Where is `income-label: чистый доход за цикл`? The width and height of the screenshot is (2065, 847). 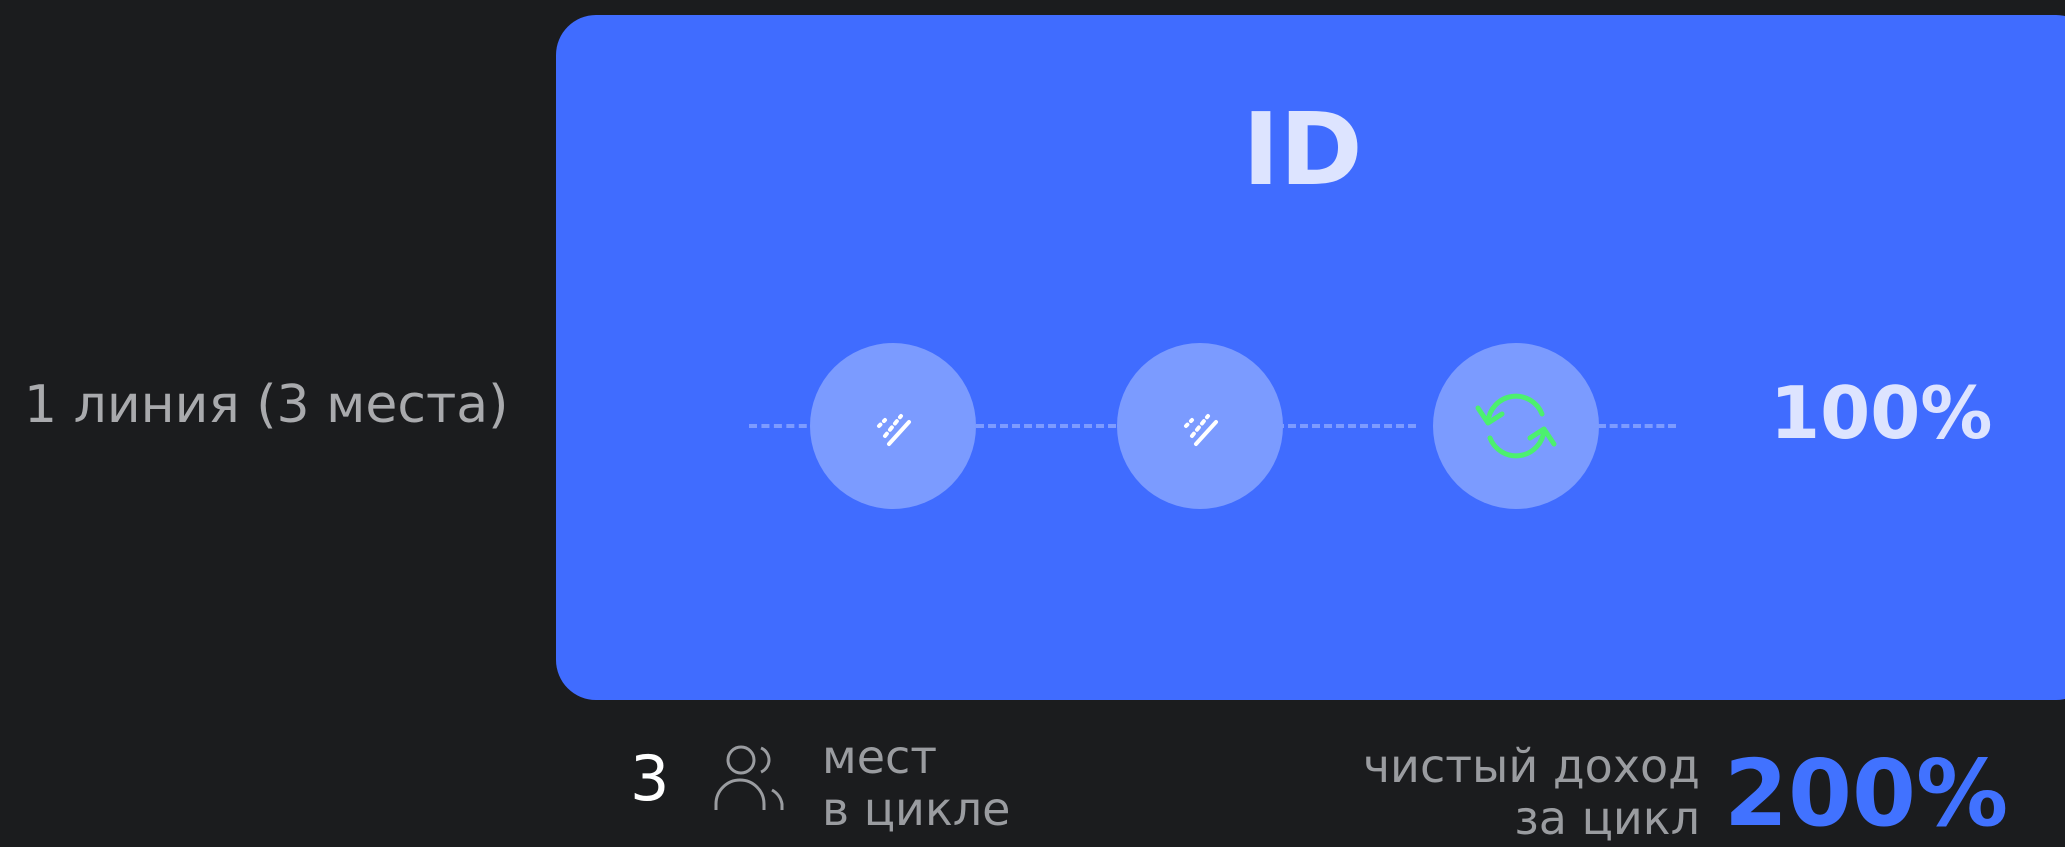
income-label: чистый доход за цикл is located at coordinates (1490, 792).